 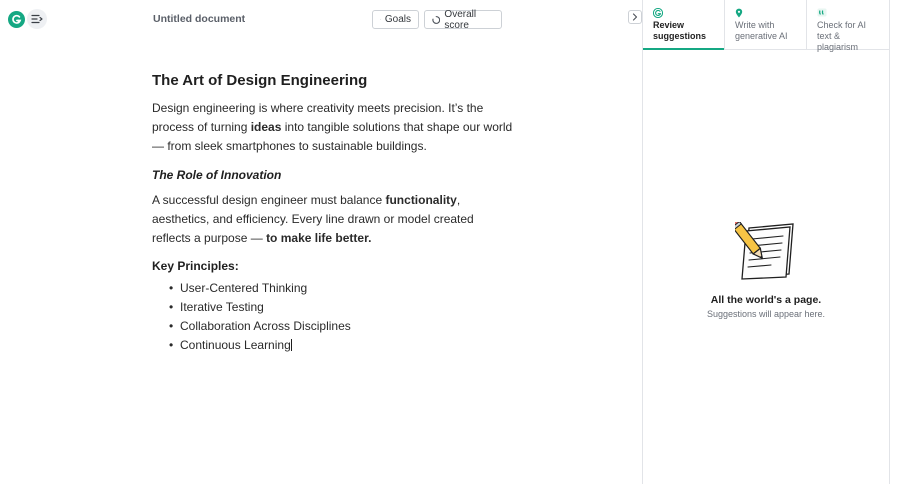 I want to click on quote-icon, so click(x=822, y=12).